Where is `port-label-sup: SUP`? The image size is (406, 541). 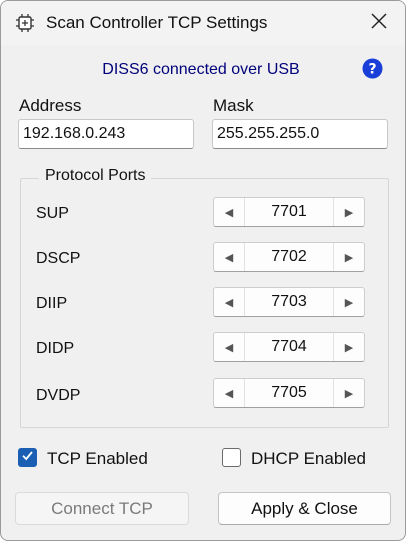
port-label-sup: SUP is located at coordinates (52, 213).